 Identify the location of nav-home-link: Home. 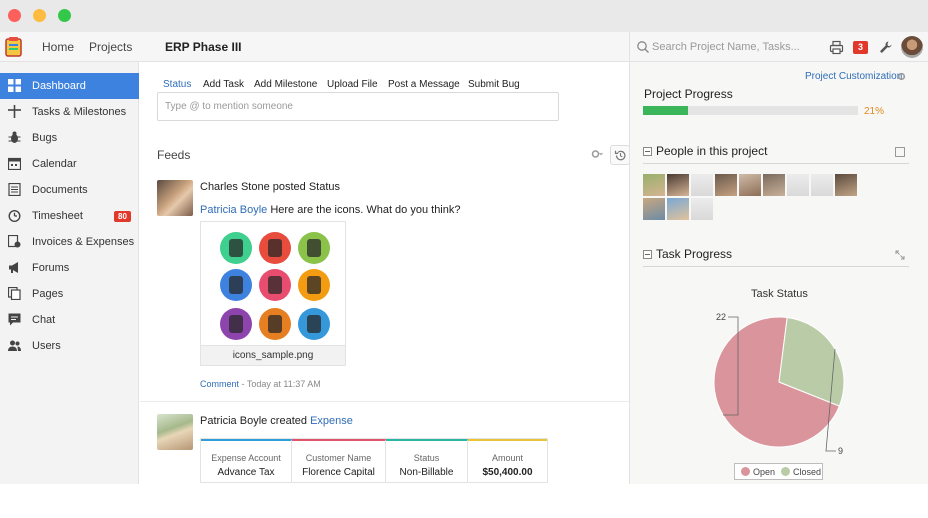
(58, 47).